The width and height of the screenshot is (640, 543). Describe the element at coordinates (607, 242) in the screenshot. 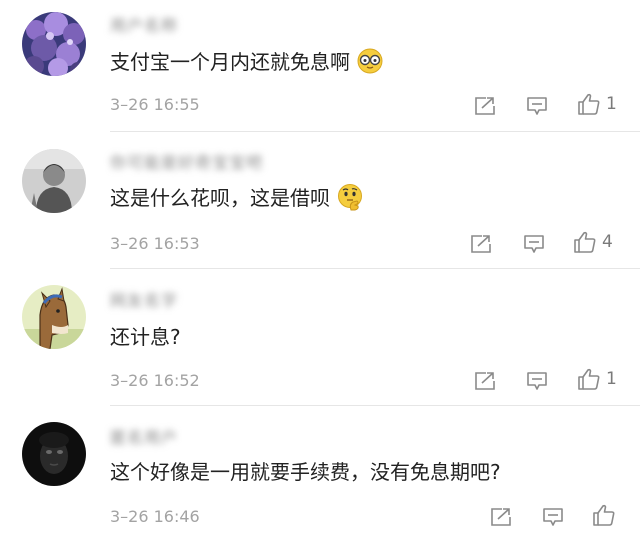

I see `like-count: 4` at that location.